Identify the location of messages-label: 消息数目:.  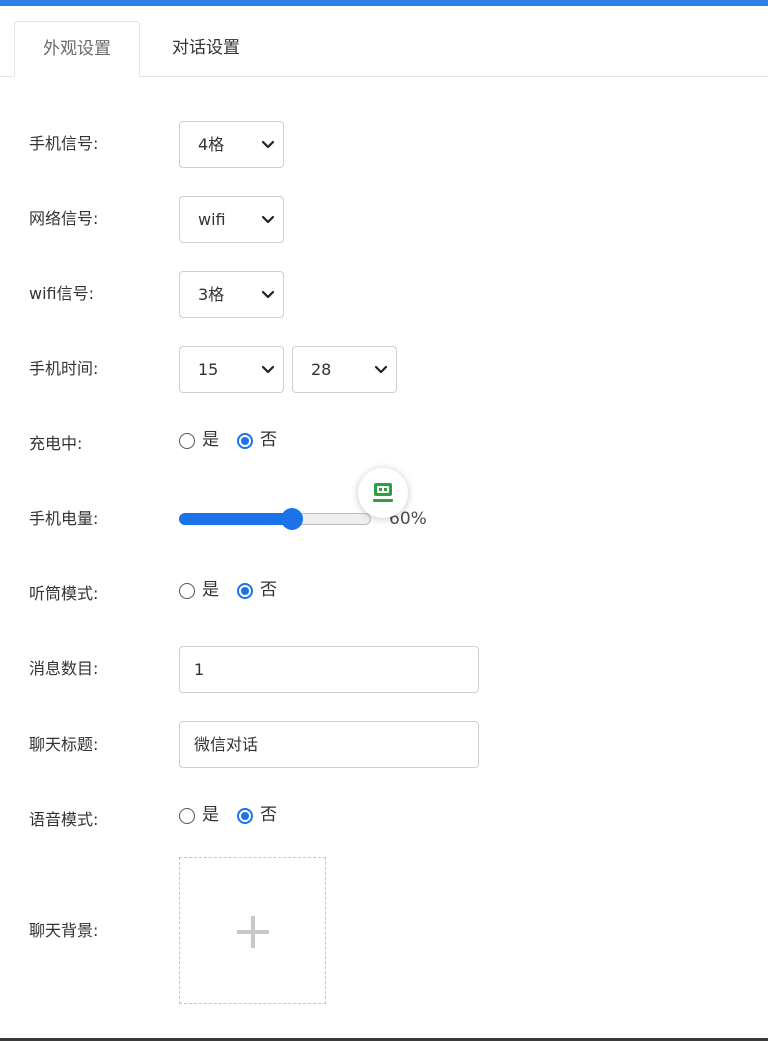
(64, 668).